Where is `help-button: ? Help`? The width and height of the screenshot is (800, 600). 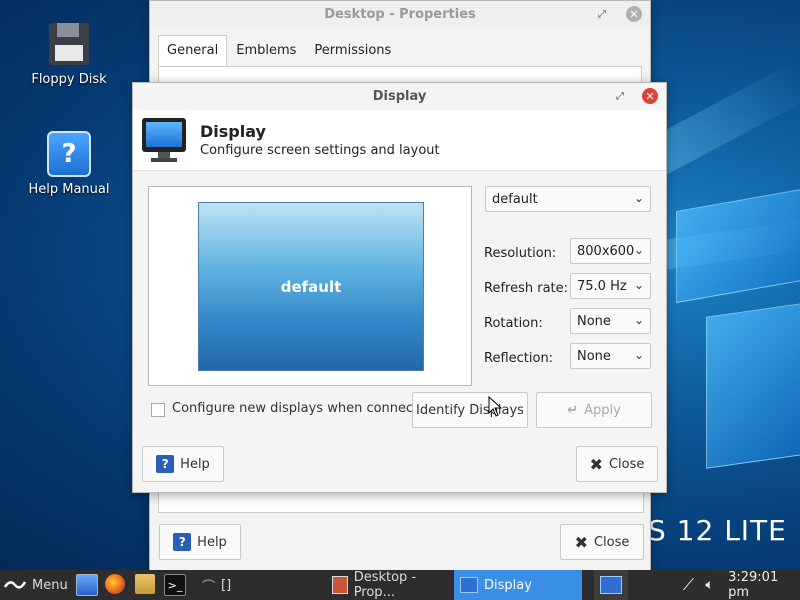 help-button: ? Help is located at coordinates (183, 464).